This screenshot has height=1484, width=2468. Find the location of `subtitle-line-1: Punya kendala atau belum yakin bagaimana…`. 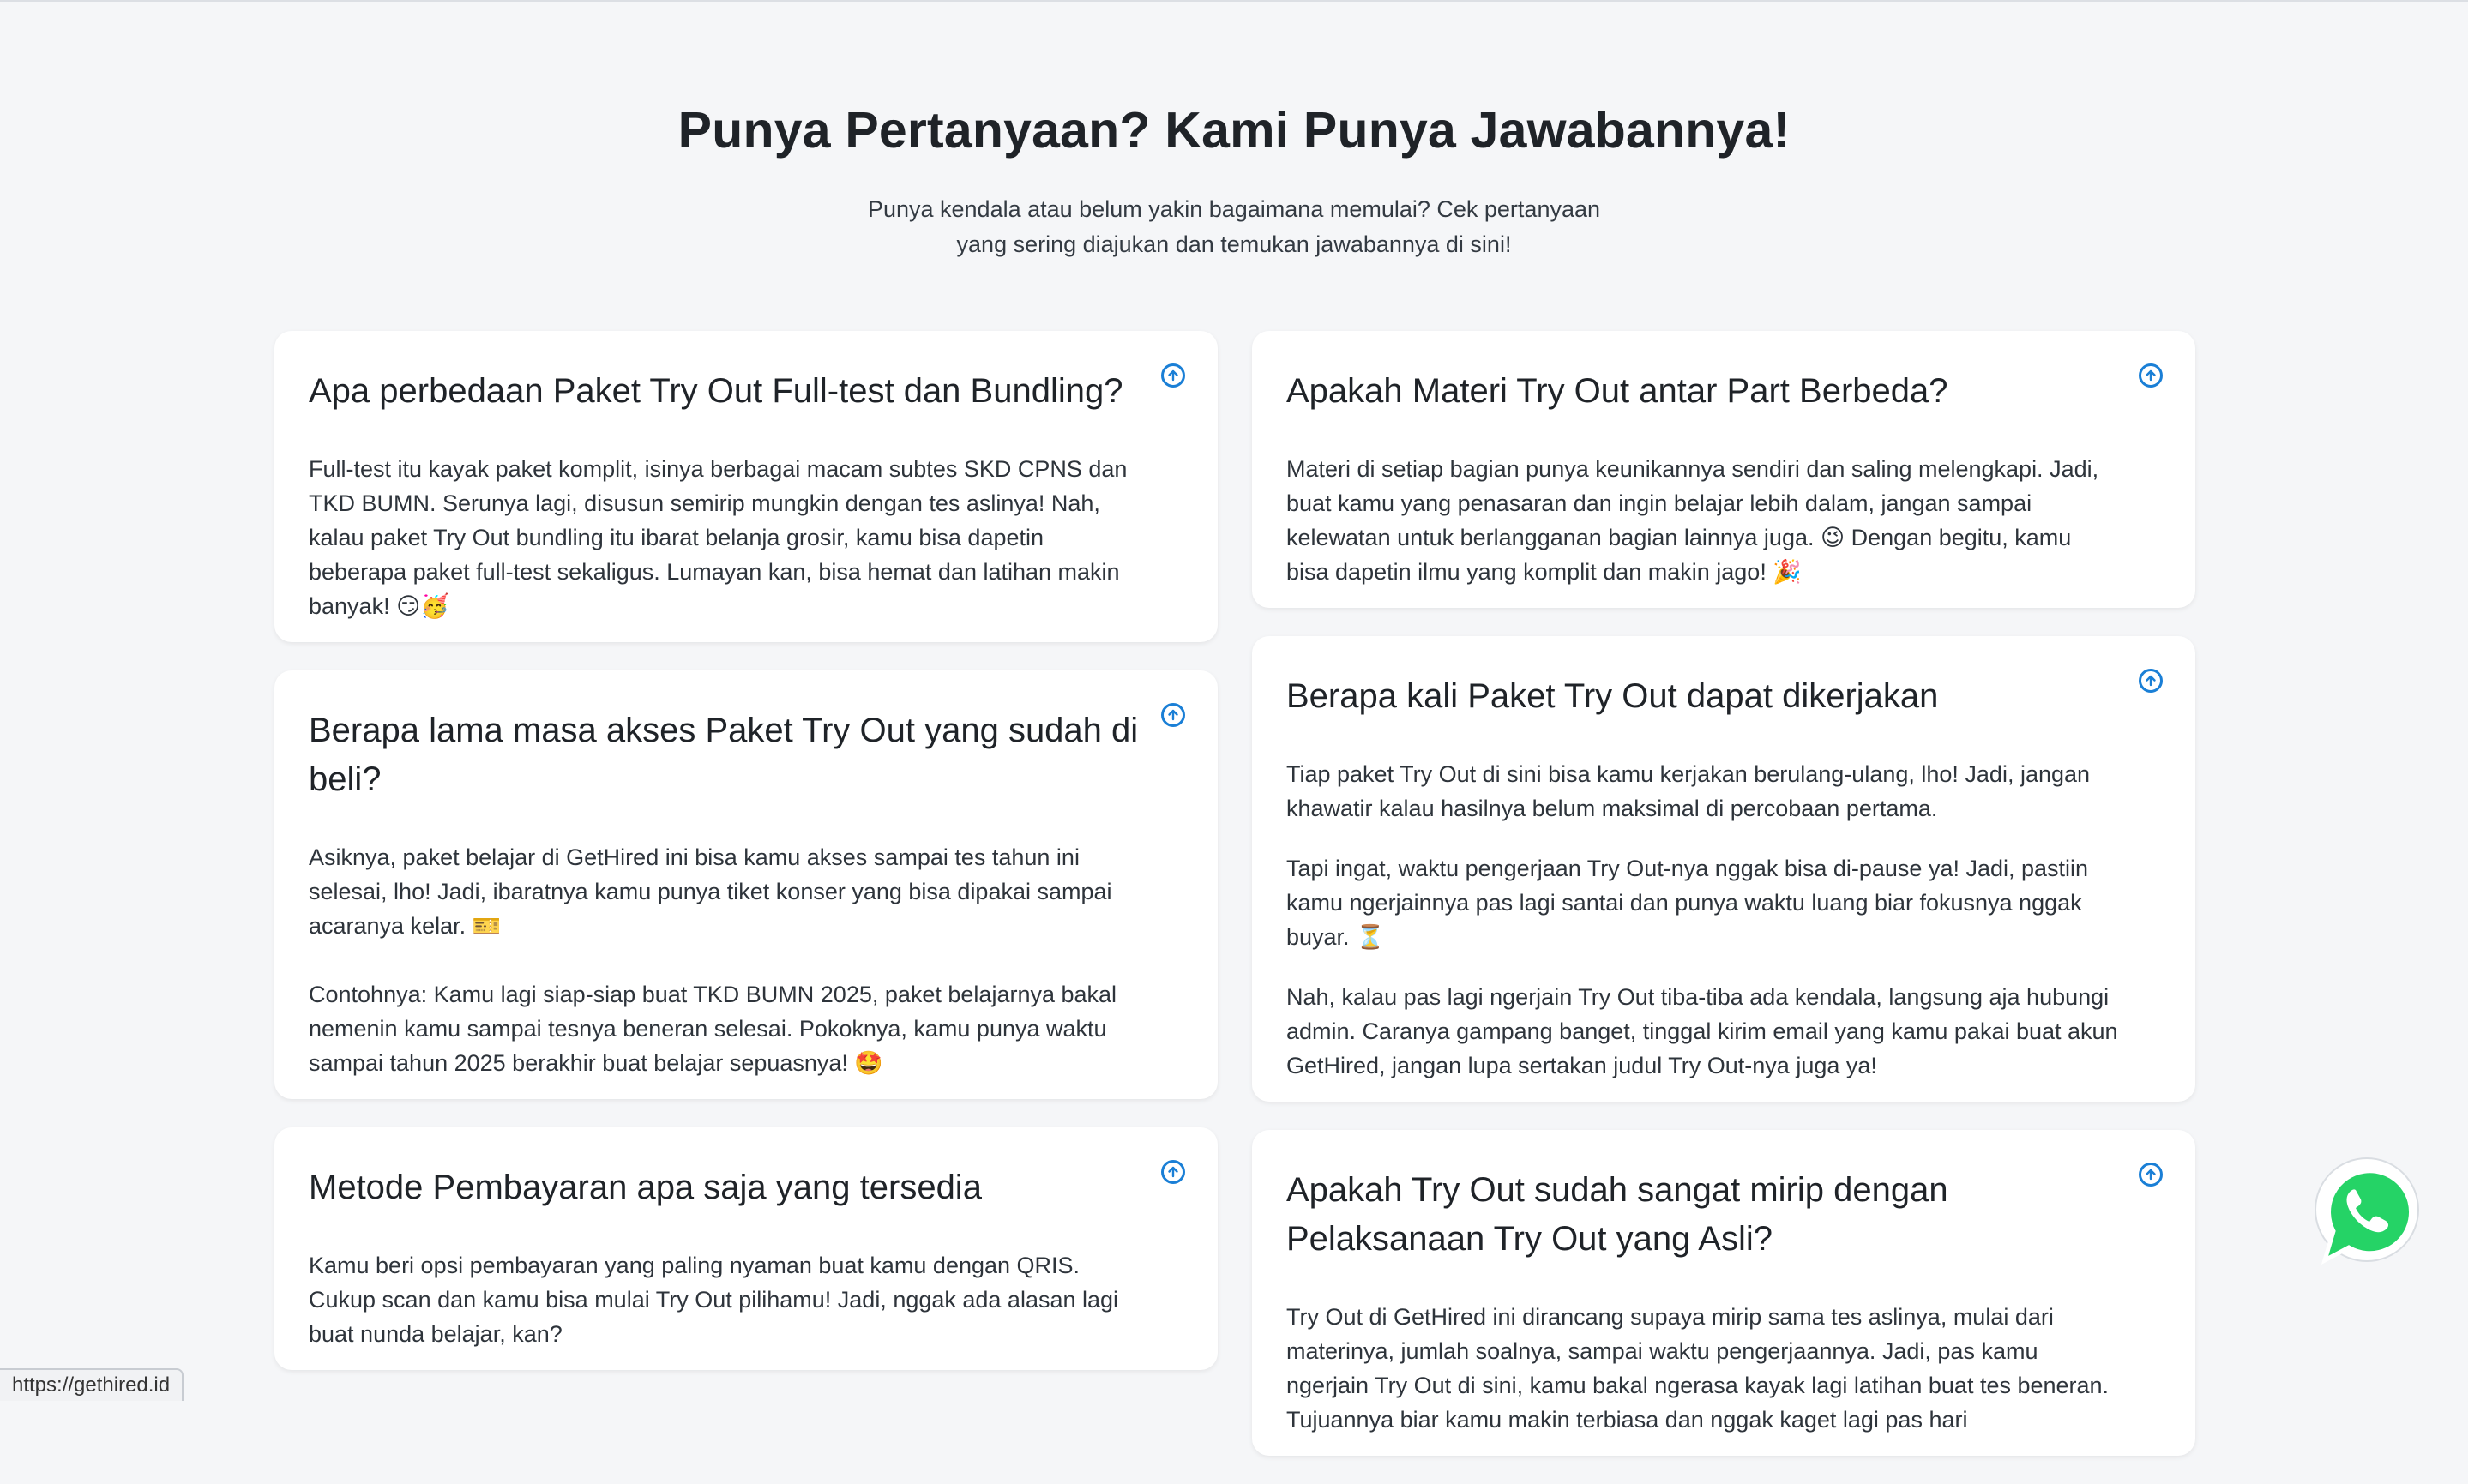

subtitle-line-1: Punya kendala atau belum yakin bagaimana… is located at coordinates (1234, 209).